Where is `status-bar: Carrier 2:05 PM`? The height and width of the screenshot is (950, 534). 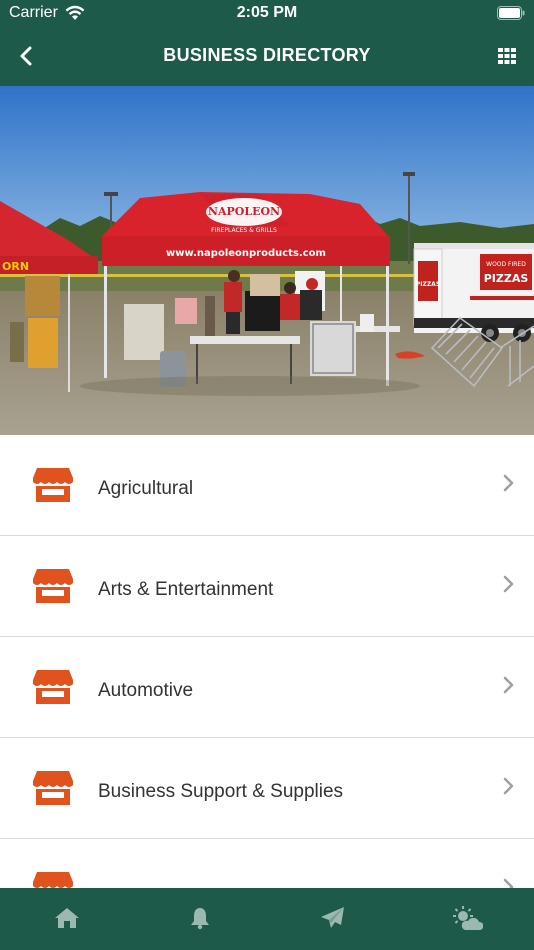 status-bar: Carrier 2:05 PM is located at coordinates (267, 13).